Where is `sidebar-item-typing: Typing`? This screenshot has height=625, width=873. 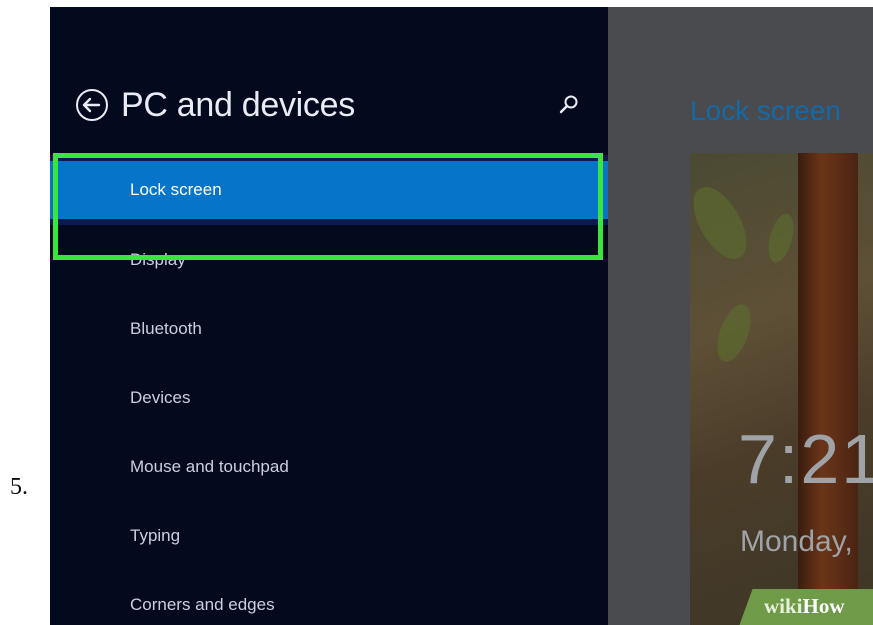
sidebar-item-typing: Typing is located at coordinates (329, 535).